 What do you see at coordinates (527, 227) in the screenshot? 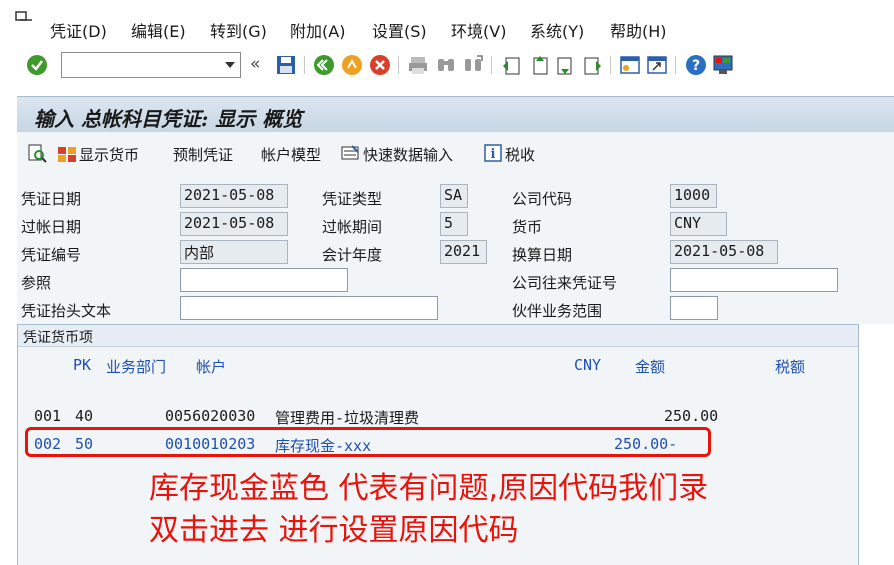
I see `currency-label: 货币` at bounding box center [527, 227].